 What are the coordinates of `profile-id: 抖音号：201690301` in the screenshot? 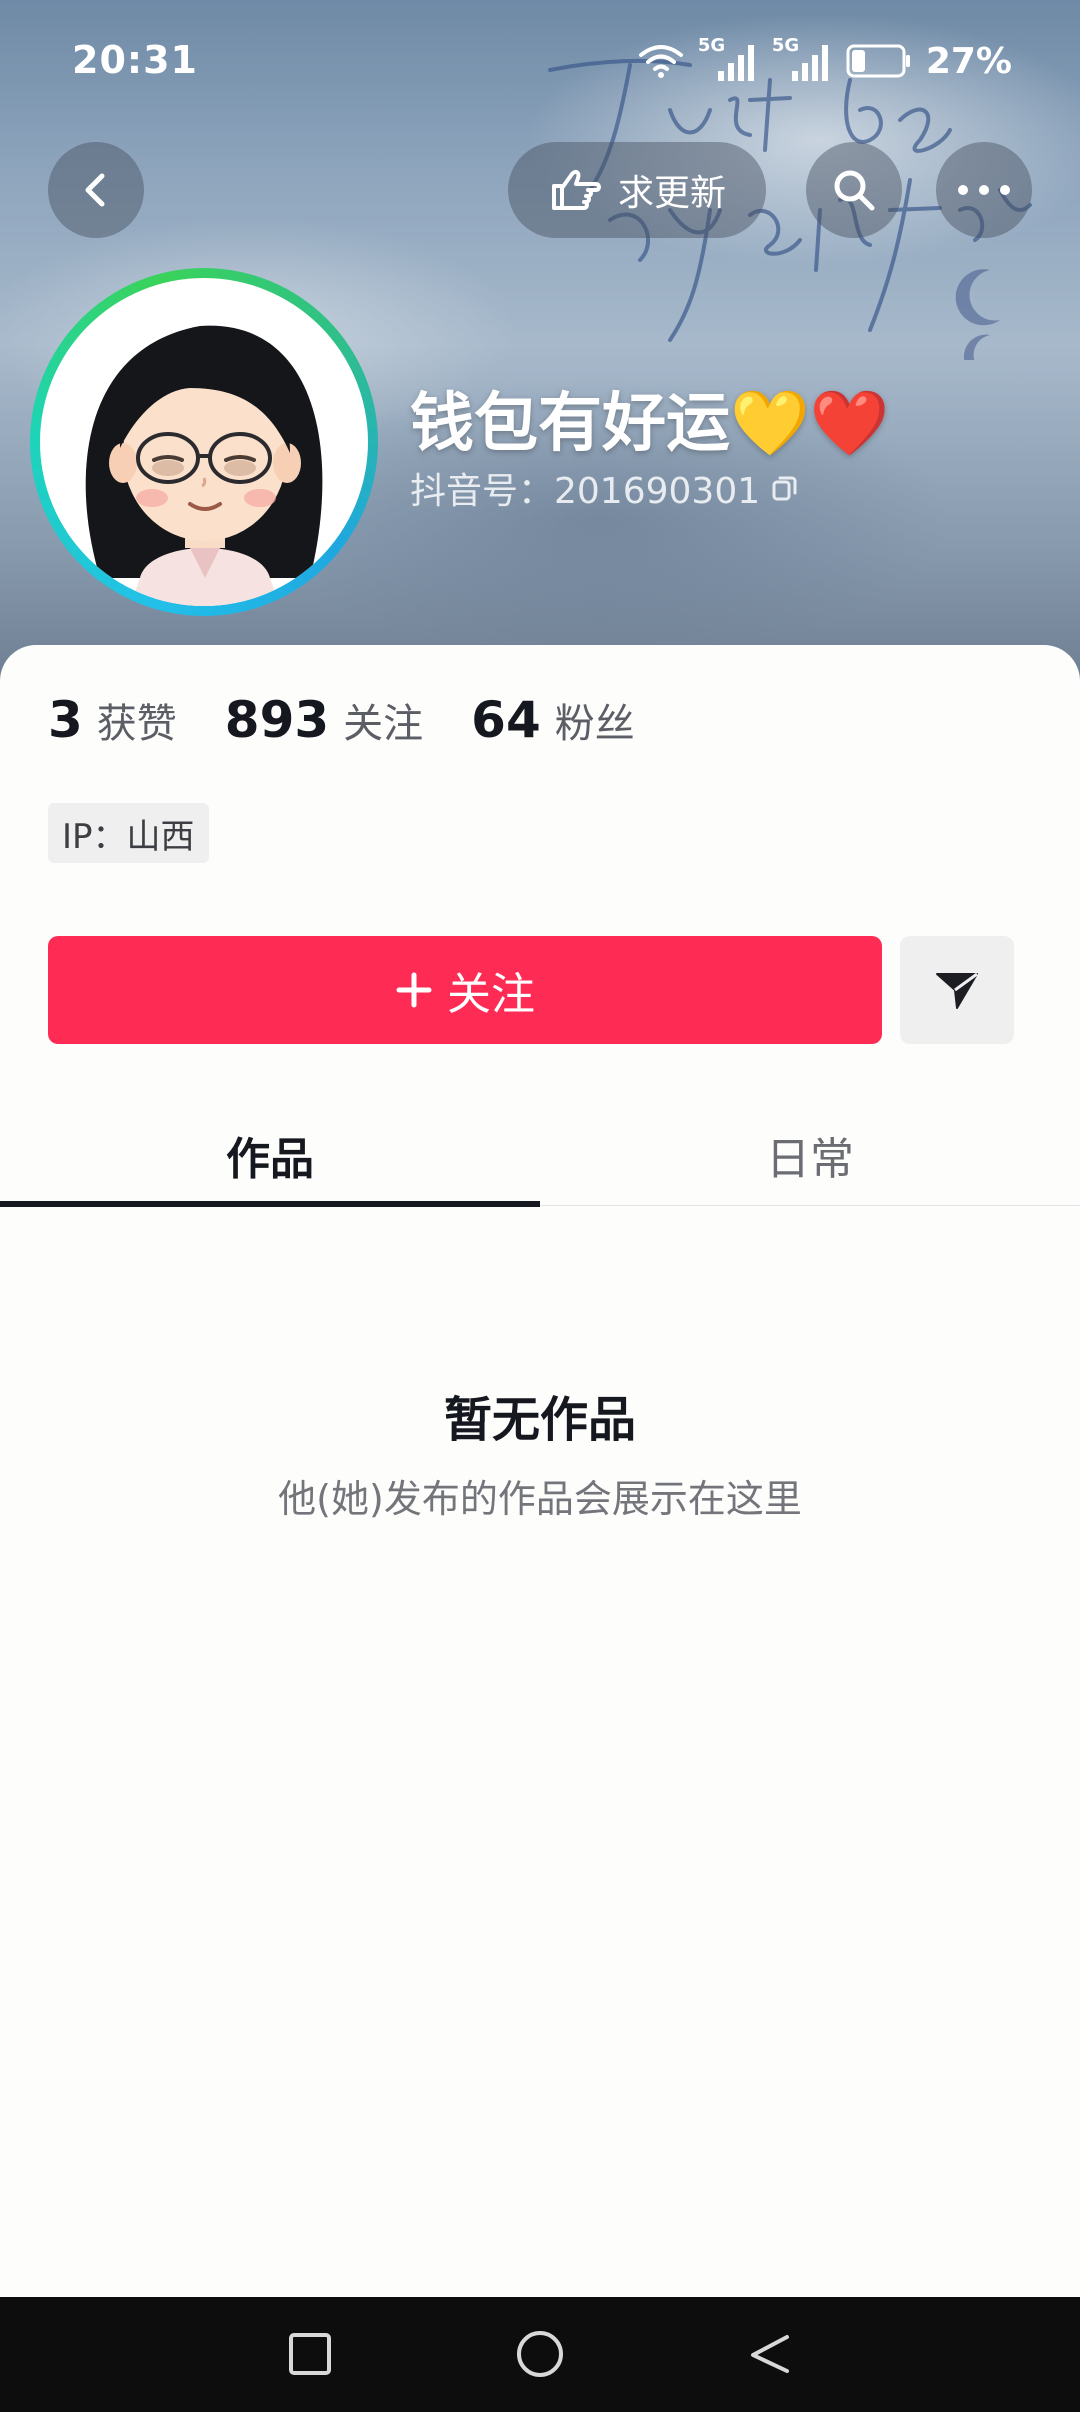 It's located at (605, 488).